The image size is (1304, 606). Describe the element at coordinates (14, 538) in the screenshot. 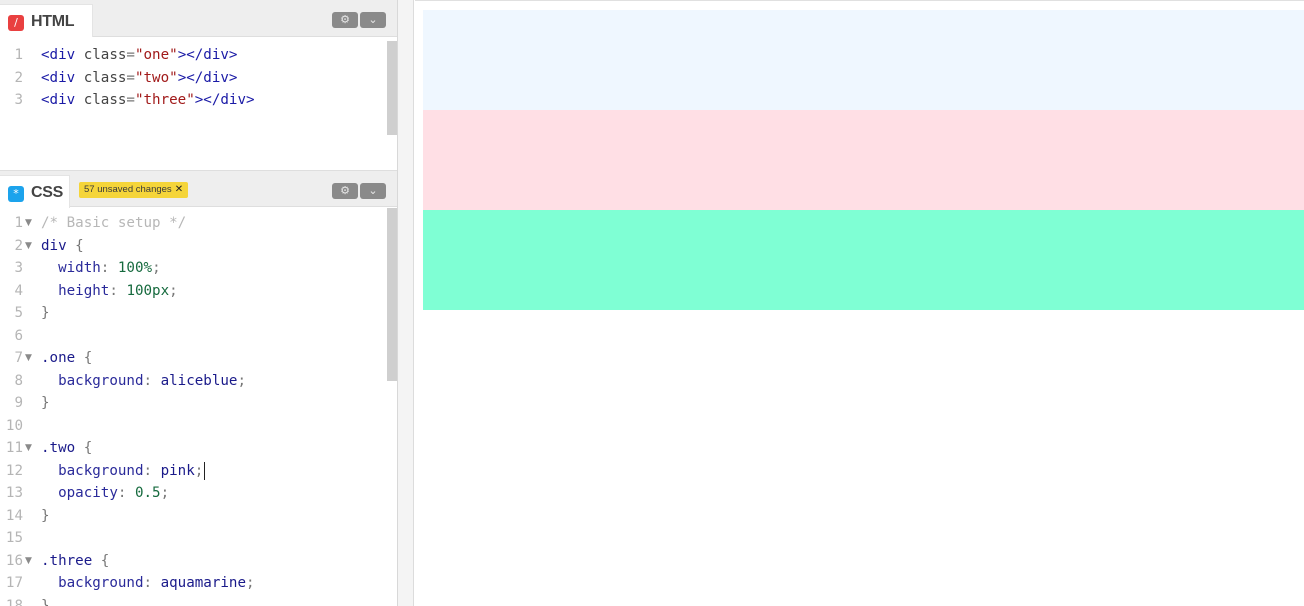

I see `line-number: 15` at that location.